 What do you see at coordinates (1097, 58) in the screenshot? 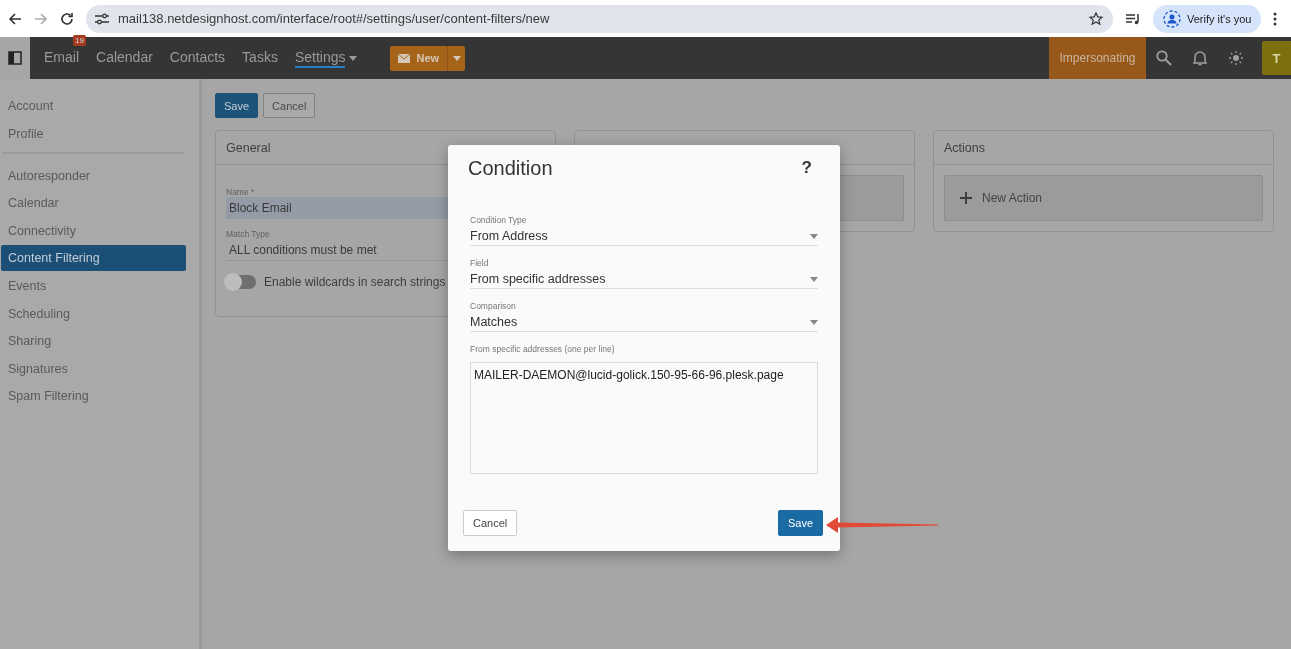
I see `impersonating-label: Impersonating` at bounding box center [1097, 58].